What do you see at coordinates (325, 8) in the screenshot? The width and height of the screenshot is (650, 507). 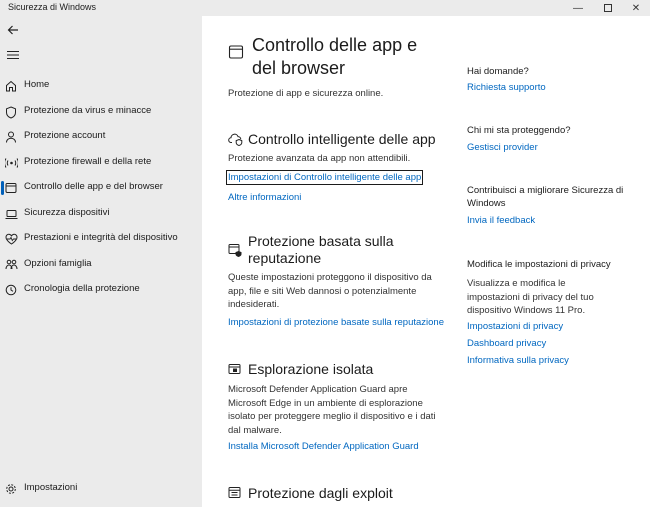 I see `title-bar: Sicurezza di Windows — ✕` at bounding box center [325, 8].